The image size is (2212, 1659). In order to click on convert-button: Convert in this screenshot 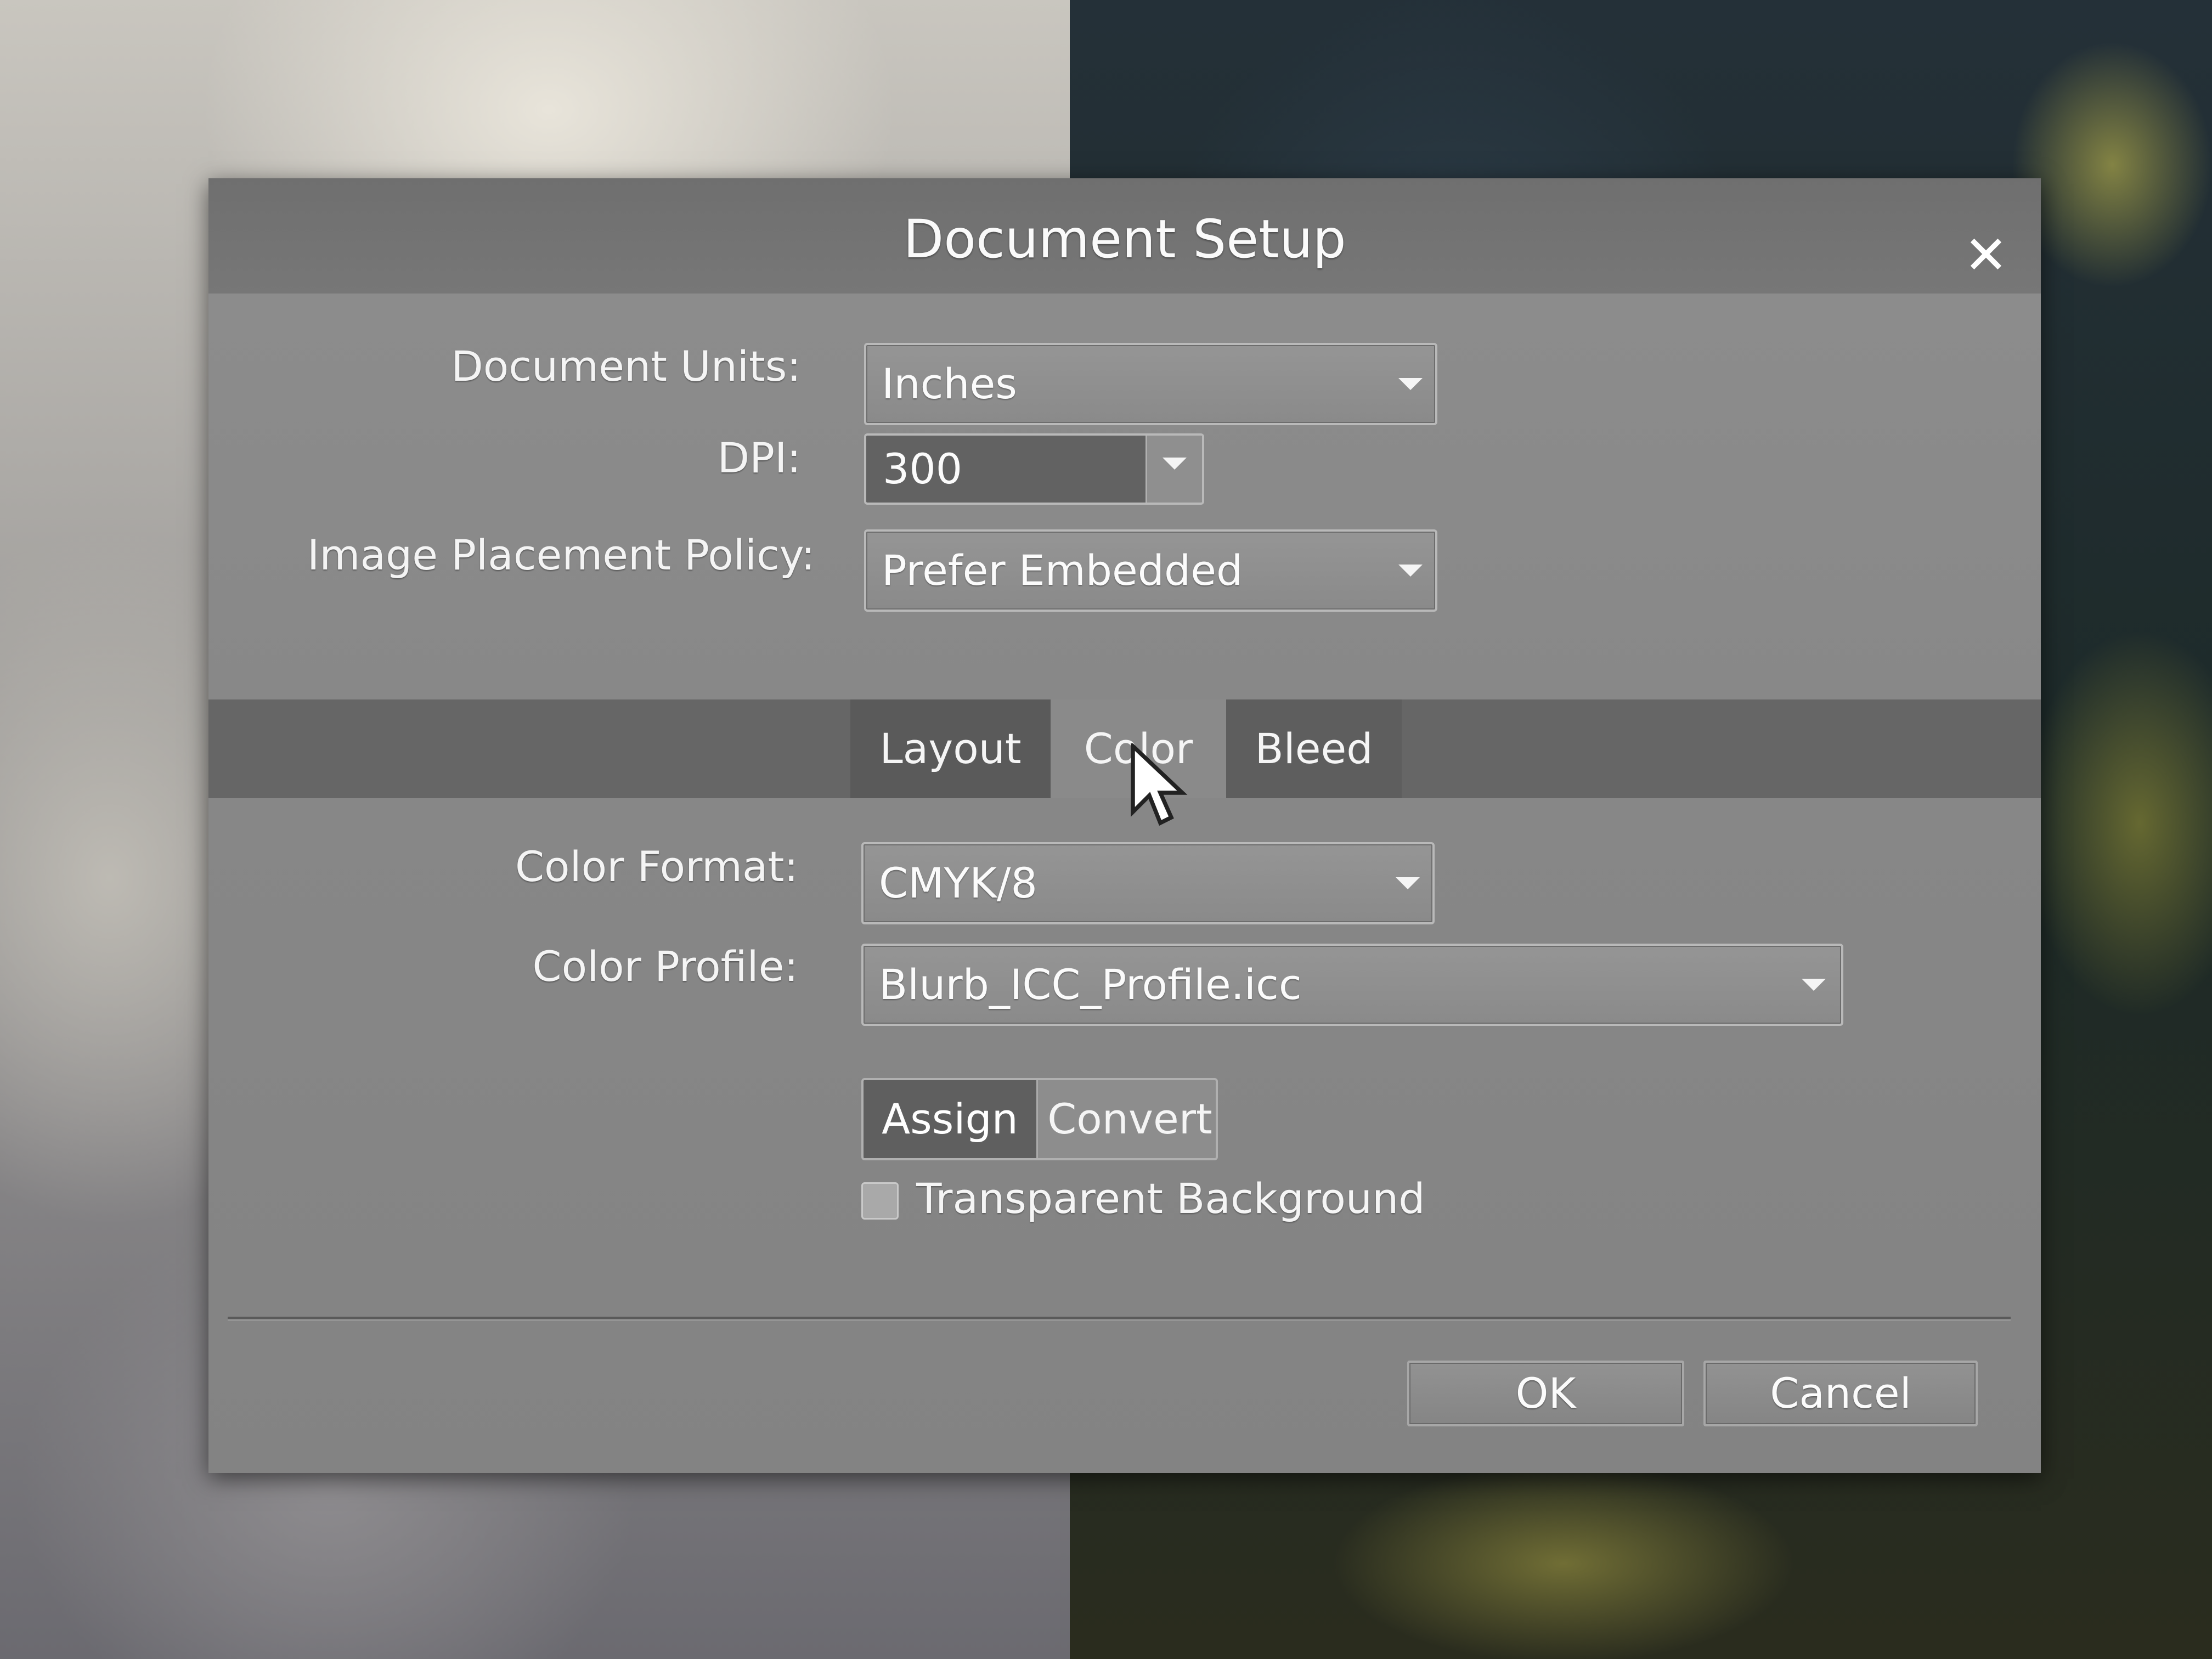, I will do `click(1126, 1119)`.